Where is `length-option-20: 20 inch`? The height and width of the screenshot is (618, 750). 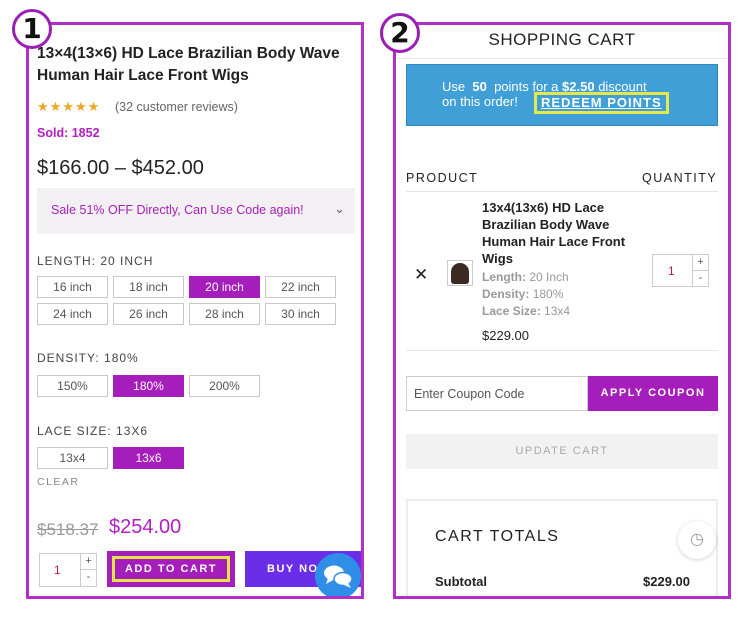 length-option-20: 20 inch is located at coordinates (224, 287).